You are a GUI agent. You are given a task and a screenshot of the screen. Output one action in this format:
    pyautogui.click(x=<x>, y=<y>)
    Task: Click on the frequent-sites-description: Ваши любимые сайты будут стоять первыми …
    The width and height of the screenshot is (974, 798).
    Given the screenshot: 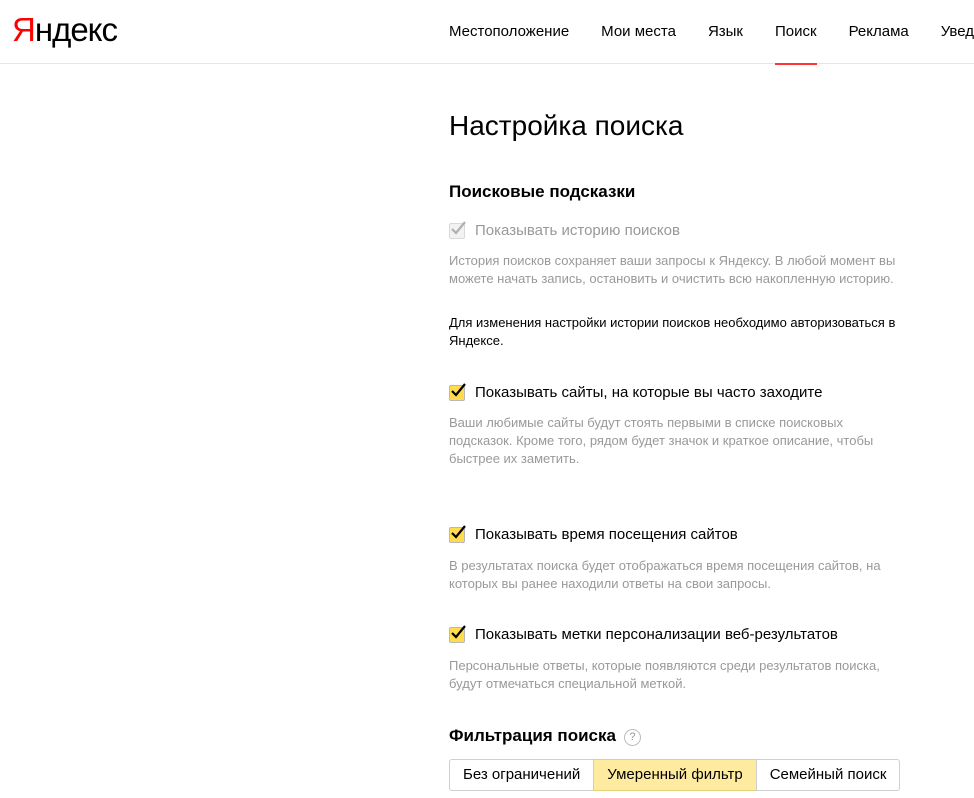 What is the action you would take?
    pyautogui.click(x=661, y=440)
    